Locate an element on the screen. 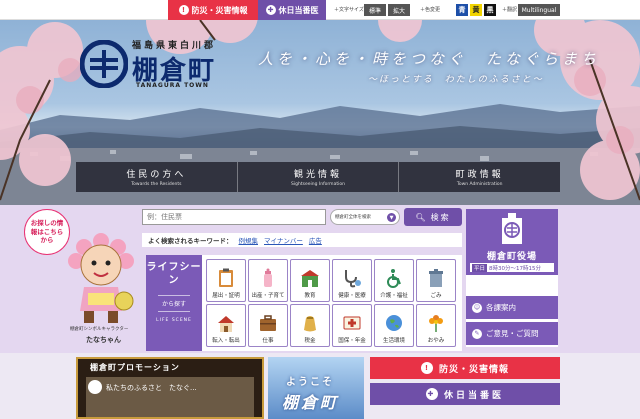  sub-catchphrase: 〜ほっとする わたしのふるさと〜 is located at coordinates (456, 80).